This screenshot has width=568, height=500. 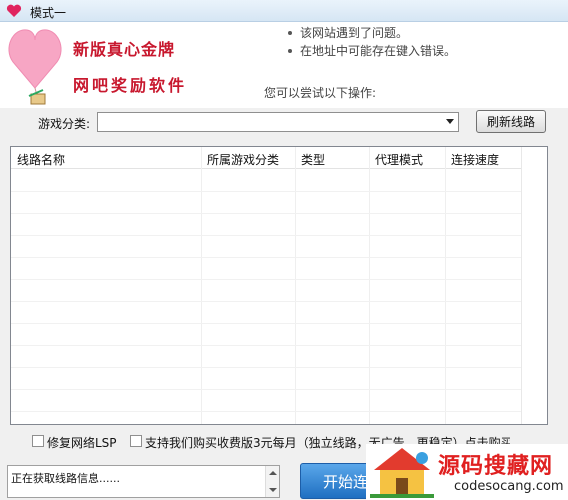 I want to click on repair-lsp-checkbox, so click(x=38, y=441).